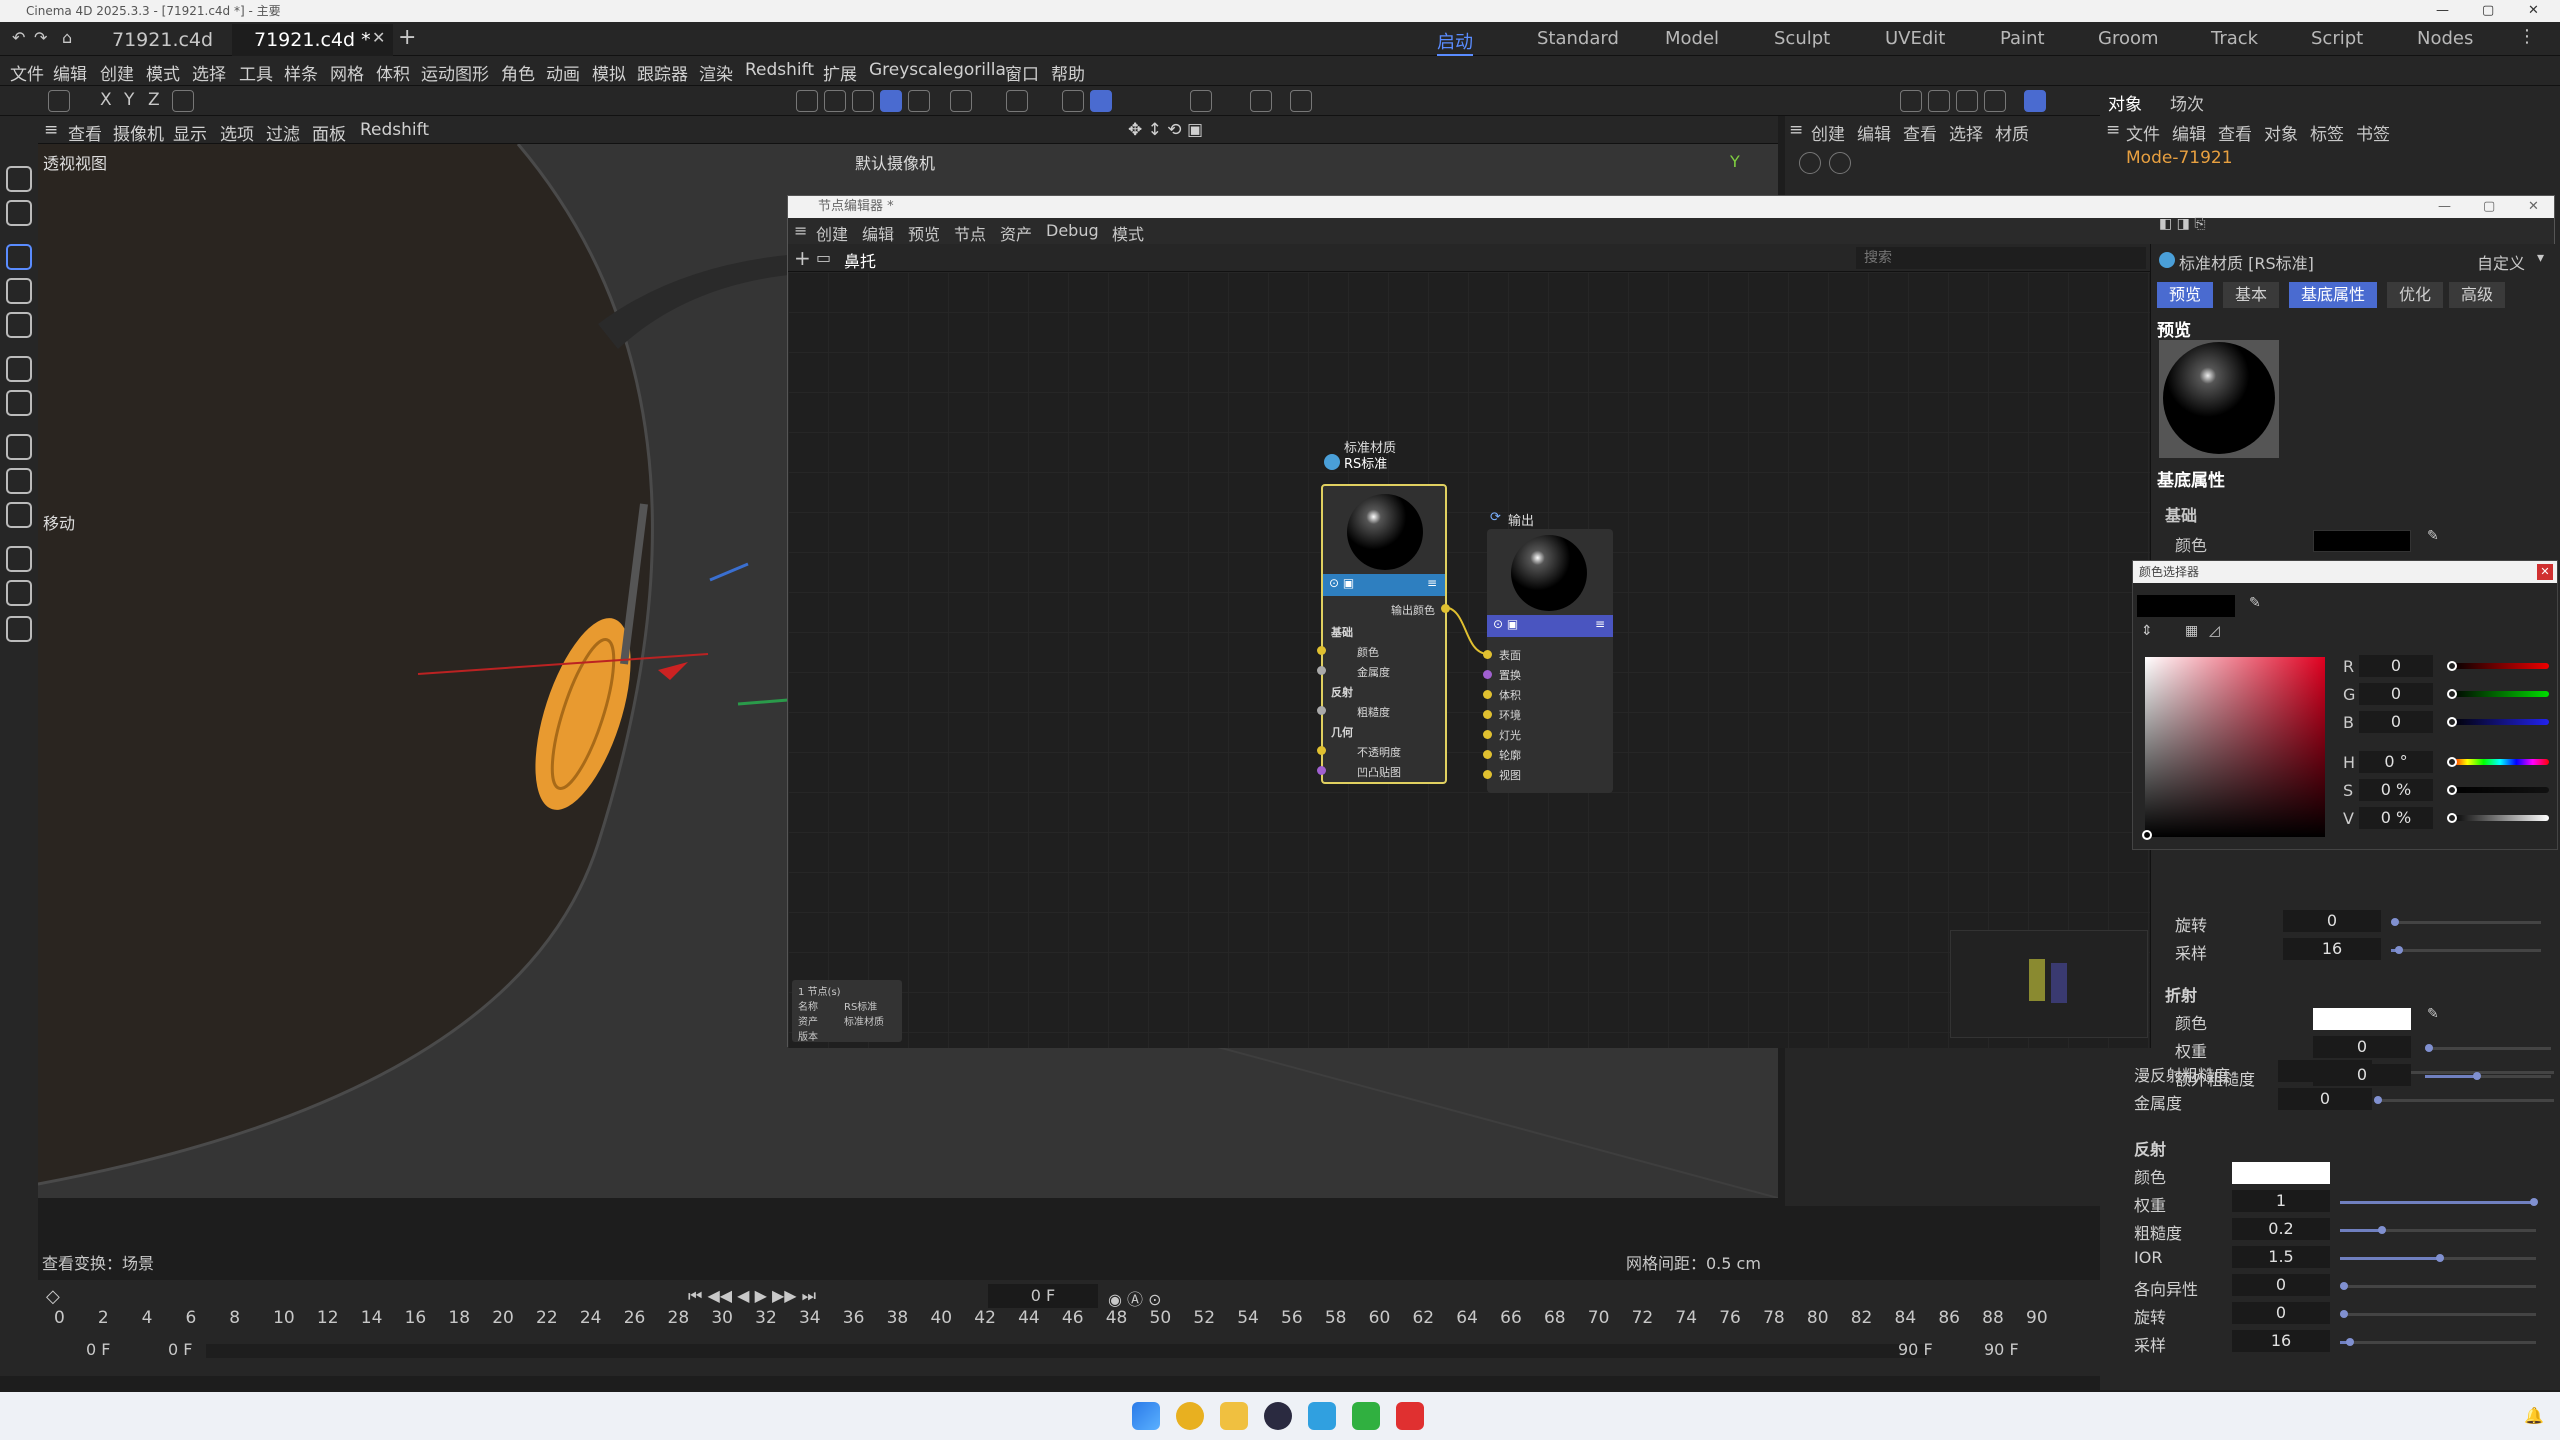 The width and height of the screenshot is (2560, 1440). Describe the element at coordinates (2500, 762) in the screenshot. I see `channel-h-slider` at that location.